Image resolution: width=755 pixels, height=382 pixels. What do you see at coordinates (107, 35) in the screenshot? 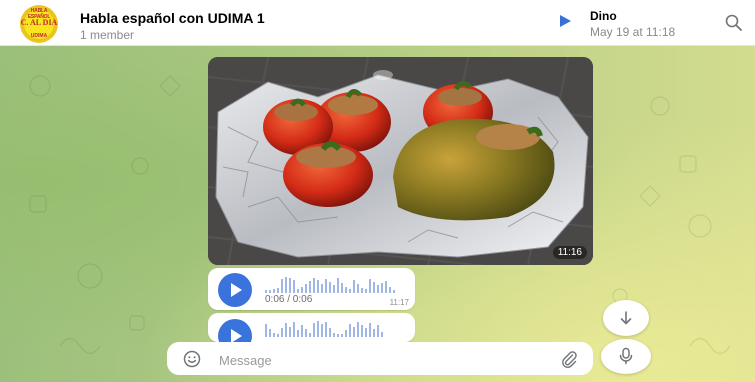
I see `chat-member-count: 1 member` at bounding box center [107, 35].